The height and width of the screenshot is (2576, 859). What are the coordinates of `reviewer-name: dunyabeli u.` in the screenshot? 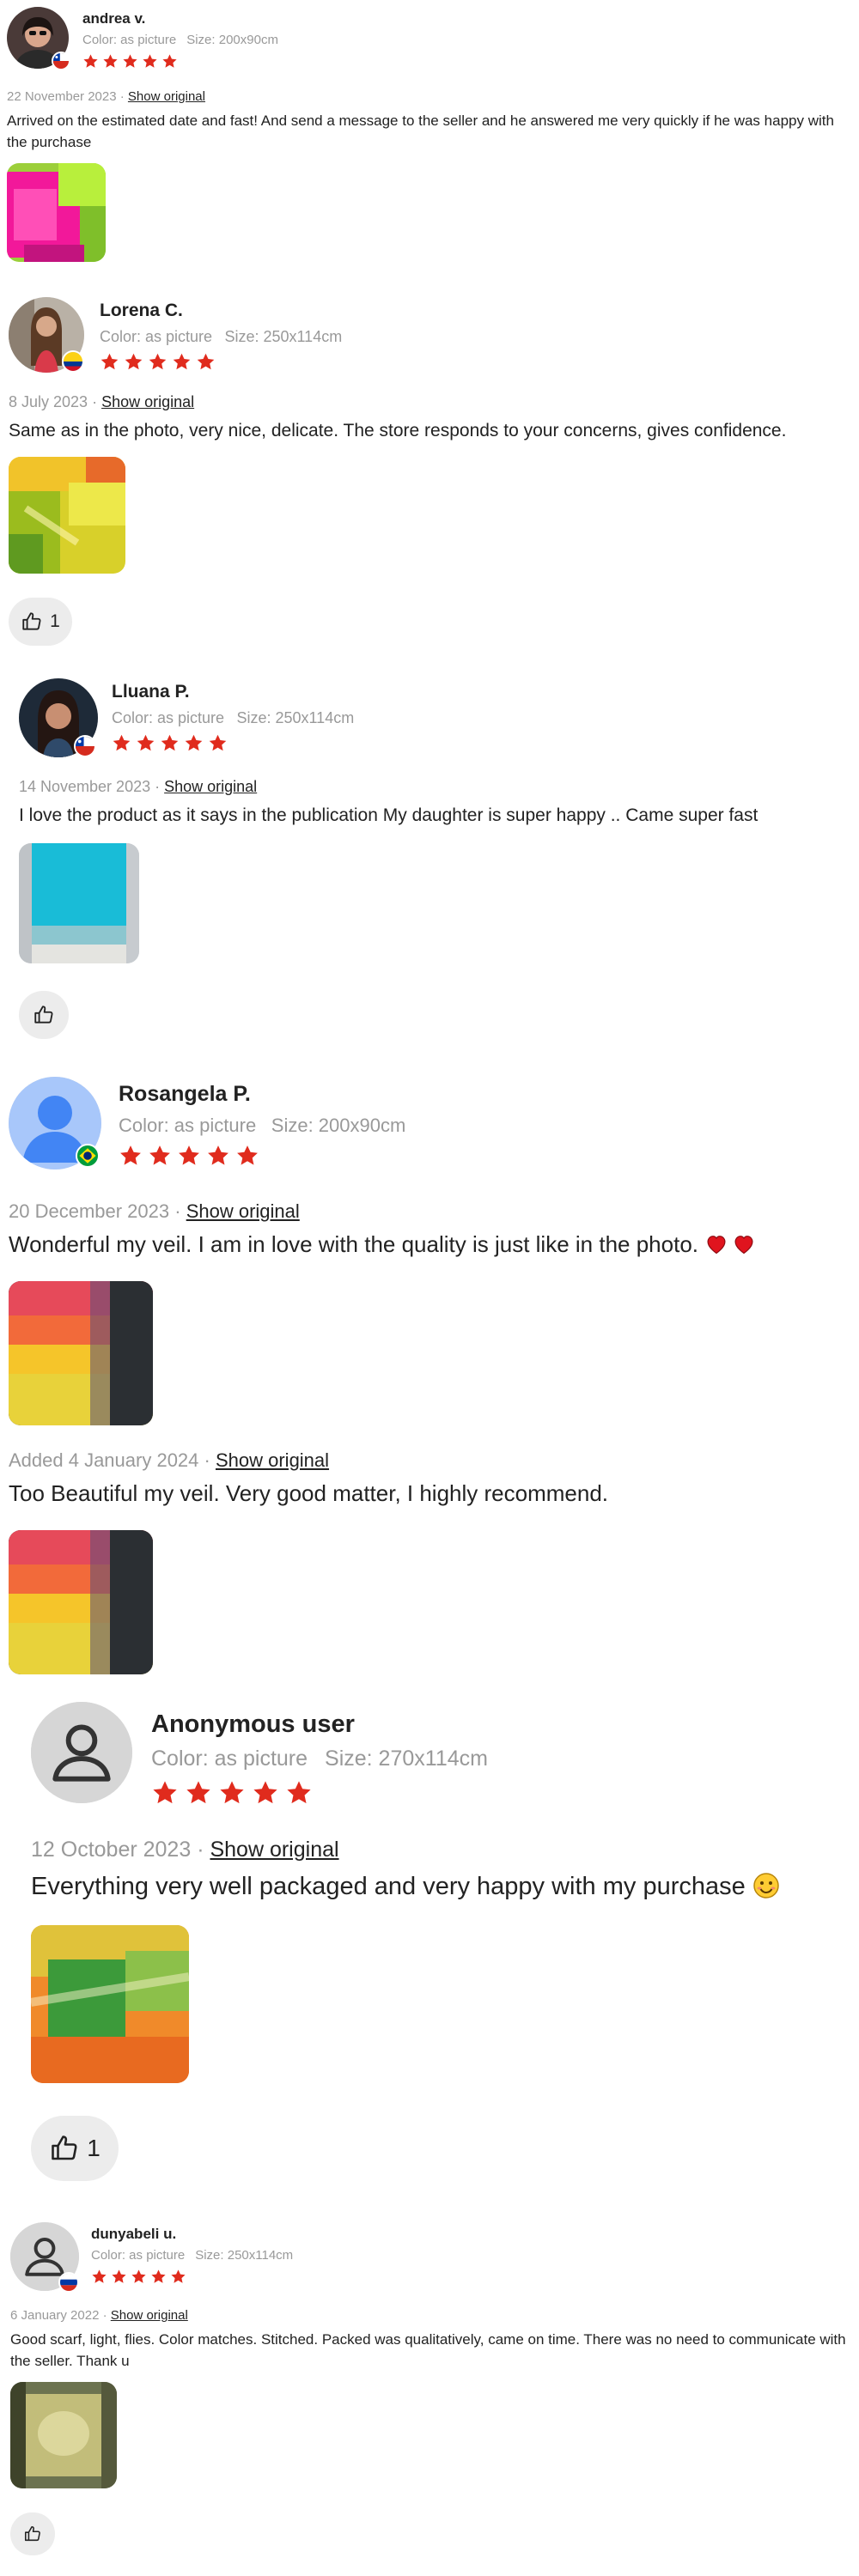 It's located at (134, 2234).